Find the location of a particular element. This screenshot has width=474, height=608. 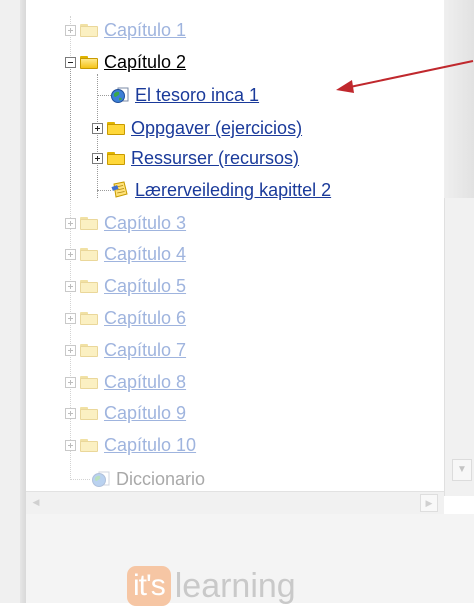

tree-item-oppgaver: Oppgaver (ejercicios) is located at coordinates (197, 128).